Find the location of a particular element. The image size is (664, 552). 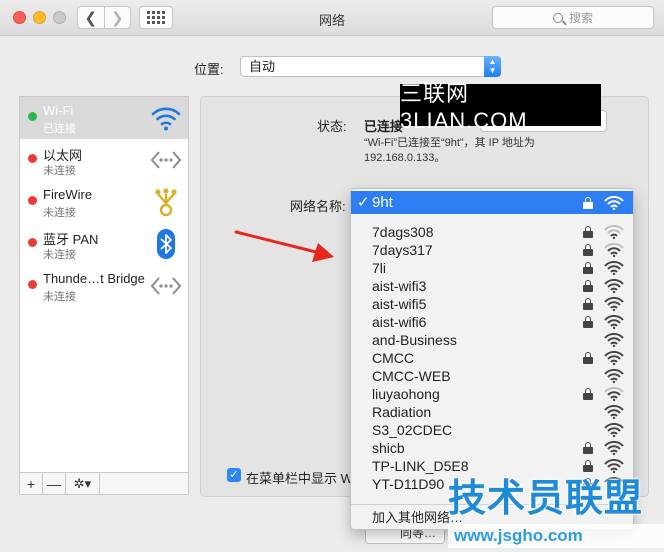

service-item-wifi: Wi-Fi 已连接 is located at coordinates (104, 118).